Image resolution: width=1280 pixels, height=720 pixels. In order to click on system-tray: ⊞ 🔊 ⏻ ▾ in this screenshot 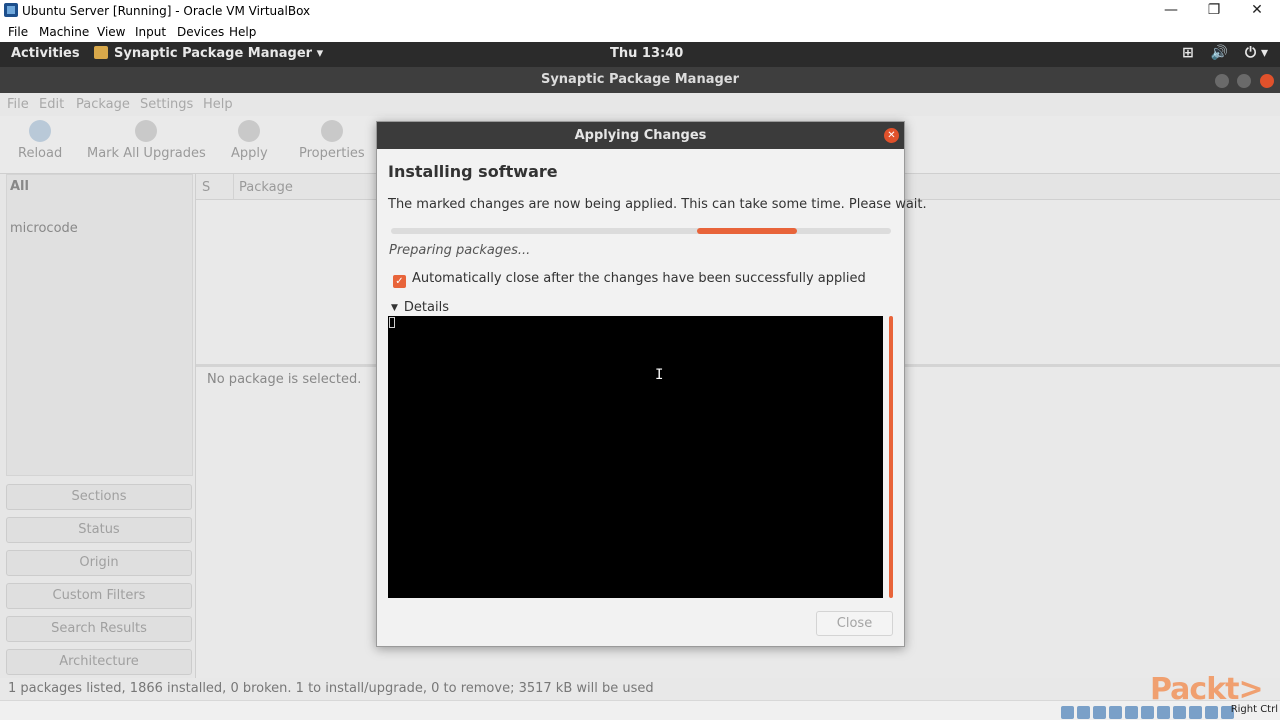, I will do `click(1219, 53)`.